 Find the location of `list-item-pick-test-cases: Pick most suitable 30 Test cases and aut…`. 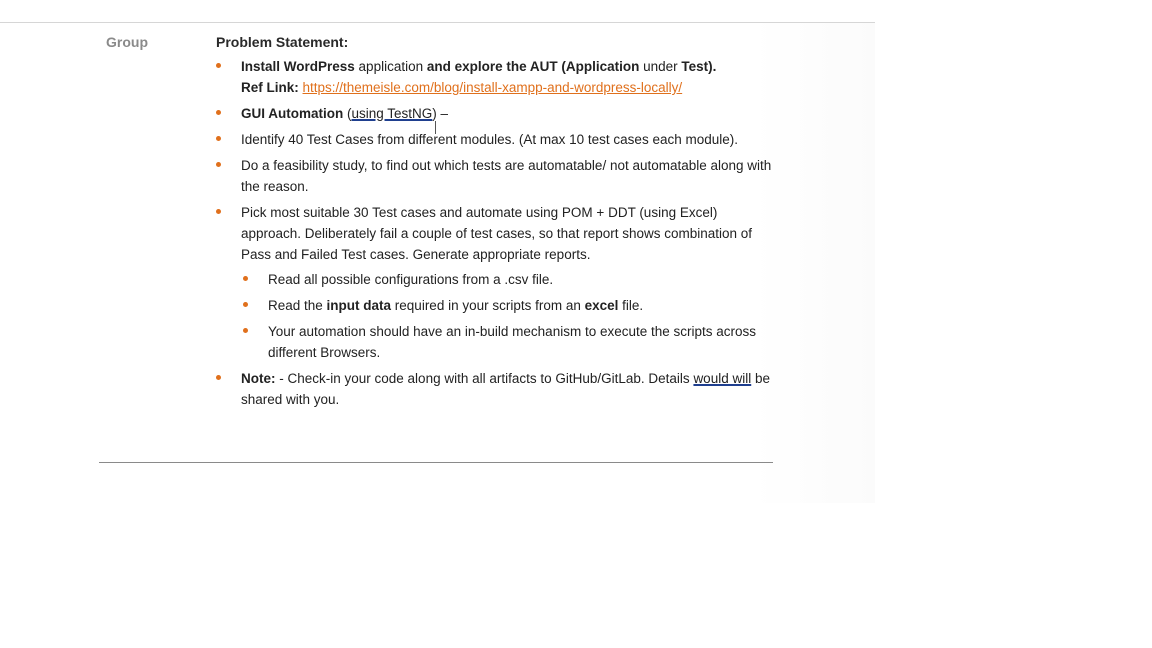

list-item-pick-test-cases: Pick most suitable 30 Test cases and aut… is located at coordinates (493, 282).